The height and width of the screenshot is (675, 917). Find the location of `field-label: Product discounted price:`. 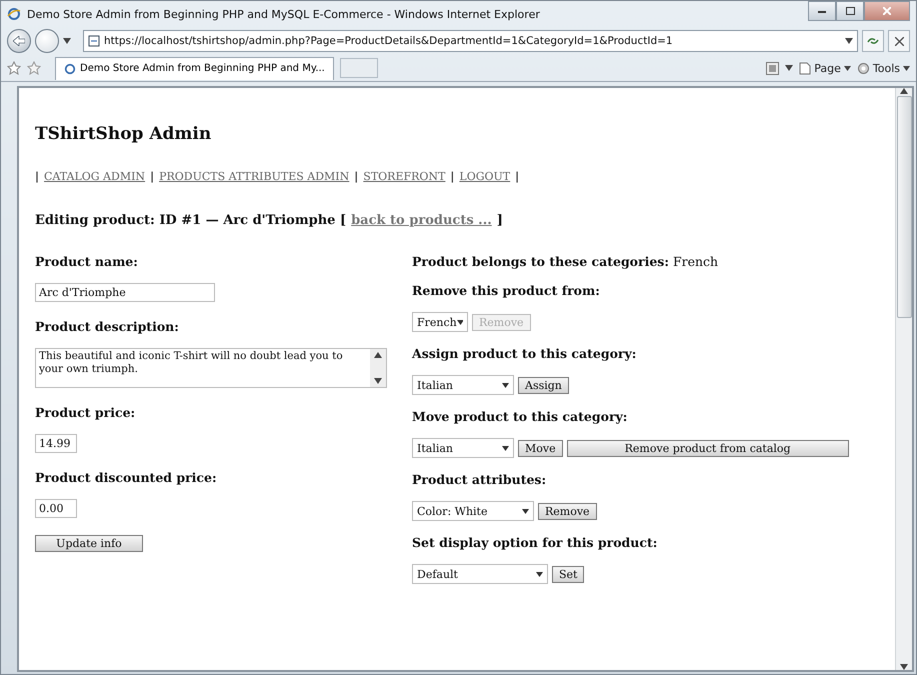

field-label: Product discounted price: is located at coordinates (126, 477).